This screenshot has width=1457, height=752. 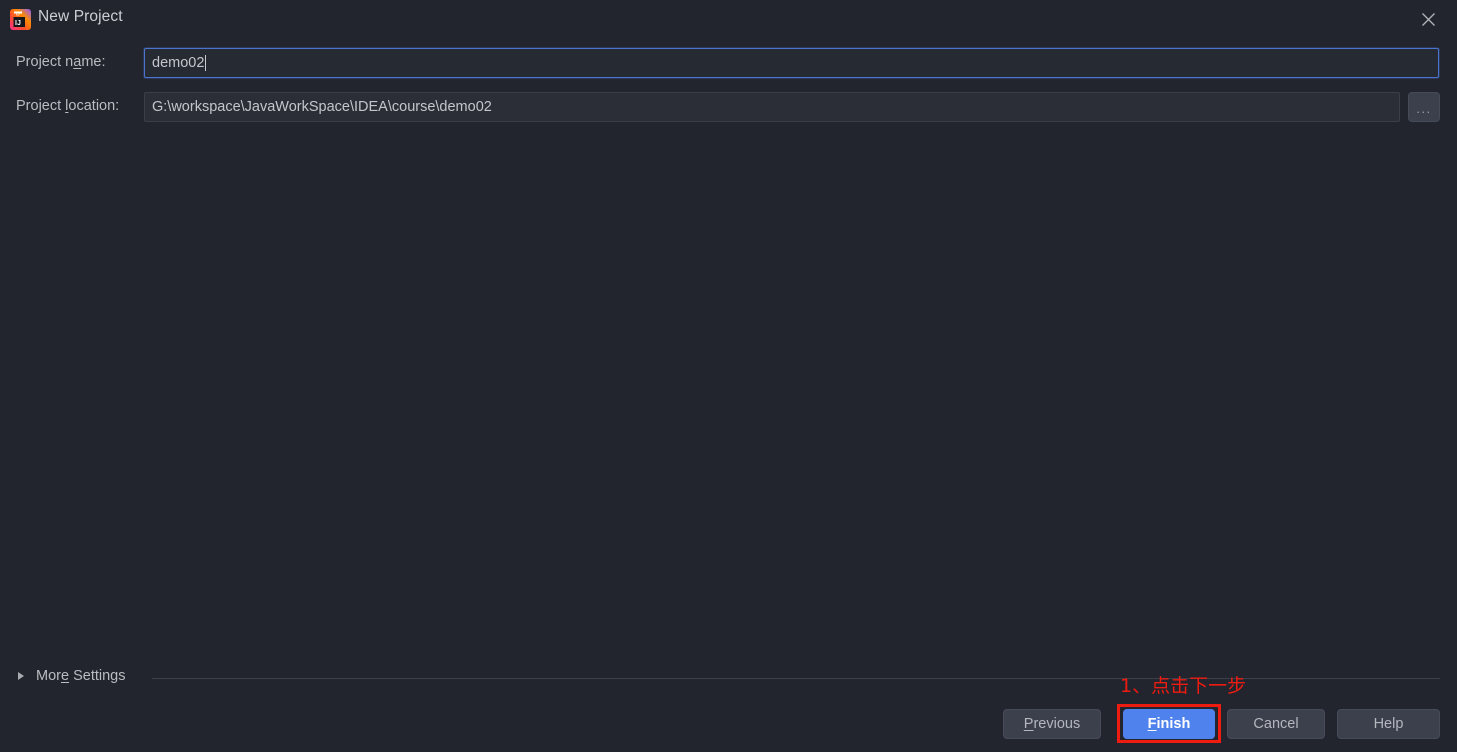 I want to click on help-button: Help, so click(x=1388, y=724).